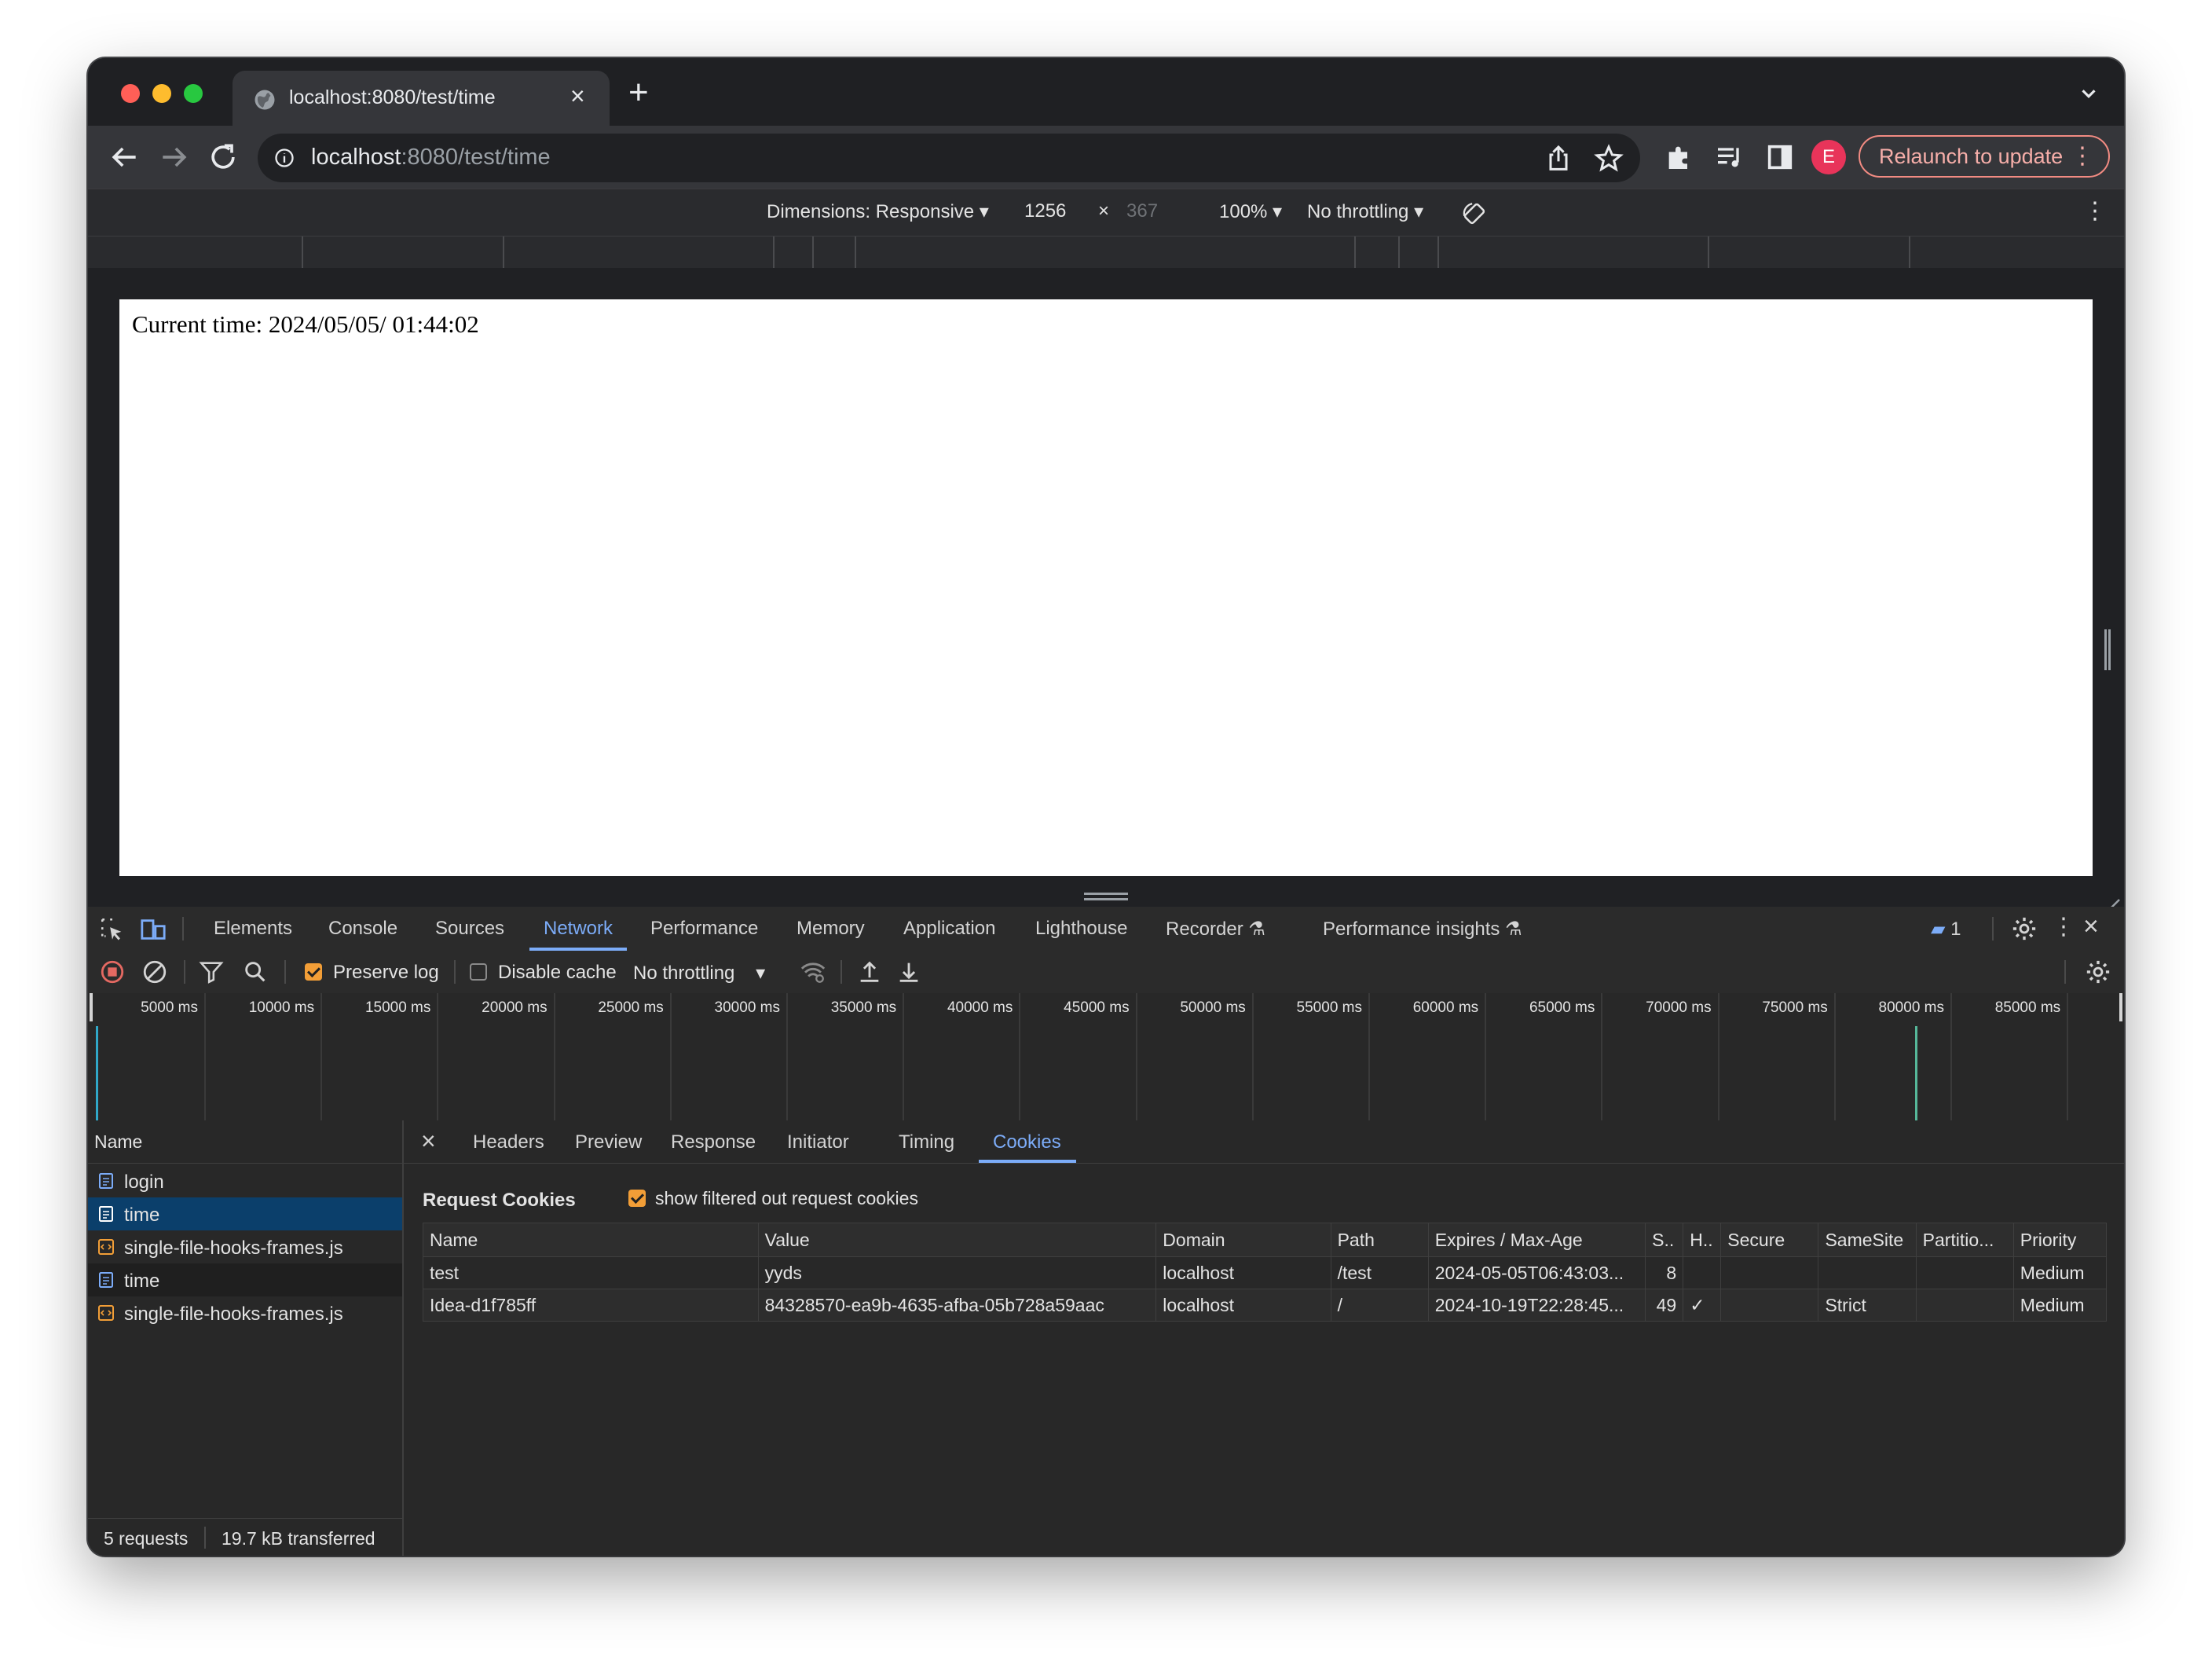 This screenshot has width=2212, height=1672. Describe the element at coordinates (577, 96) in the screenshot. I see `close-tab-icon: ×` at that location.